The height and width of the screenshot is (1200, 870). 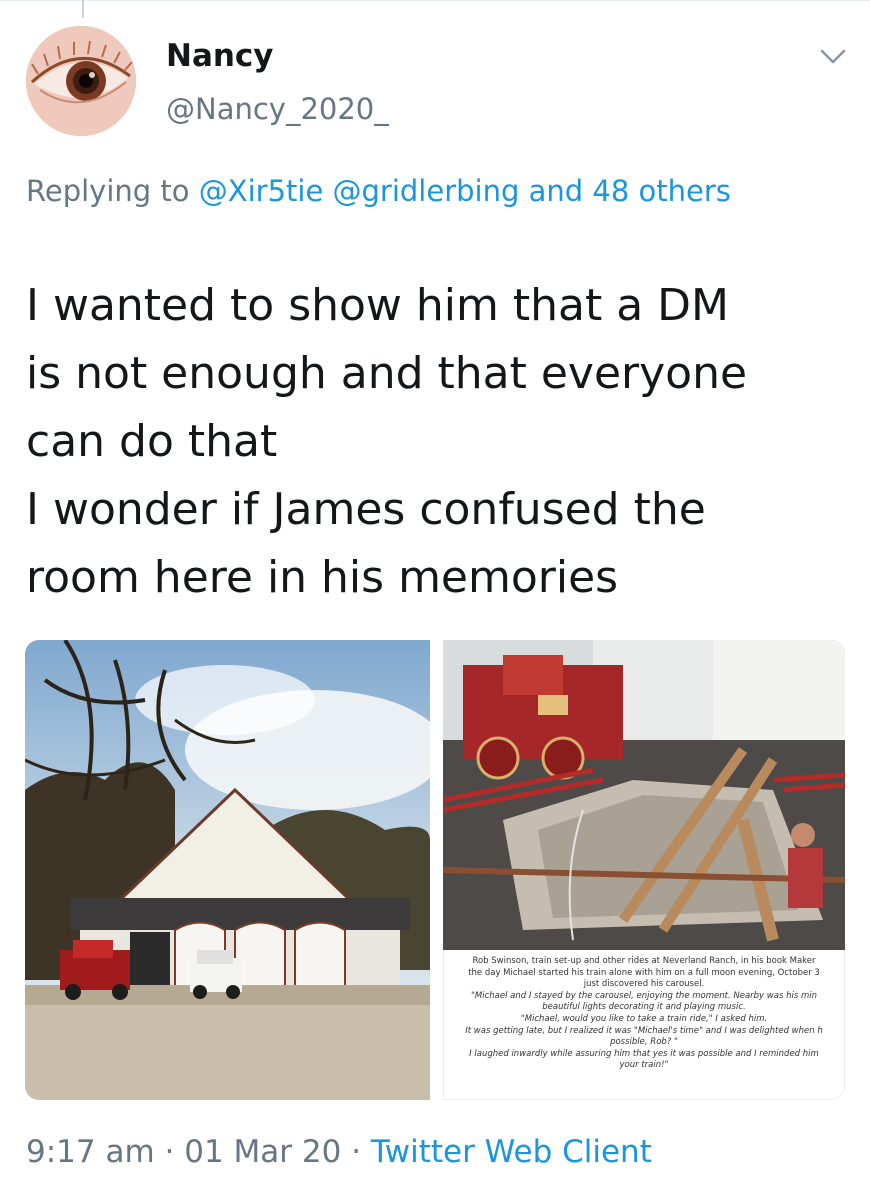 I want to click on others-link: 48 others, so click(x=661, y=191).